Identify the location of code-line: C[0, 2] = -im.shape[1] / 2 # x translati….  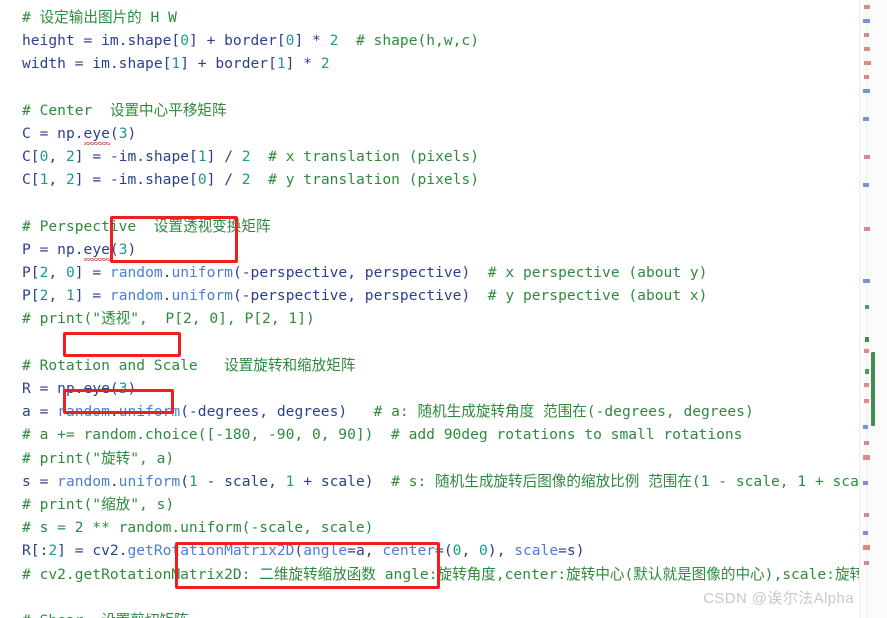
(430, 156).